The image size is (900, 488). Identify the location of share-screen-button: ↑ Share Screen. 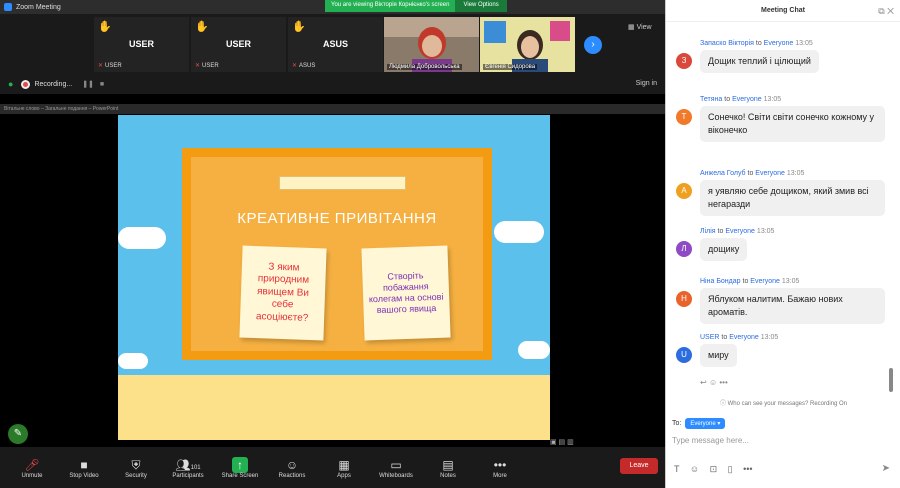
(240, 467).